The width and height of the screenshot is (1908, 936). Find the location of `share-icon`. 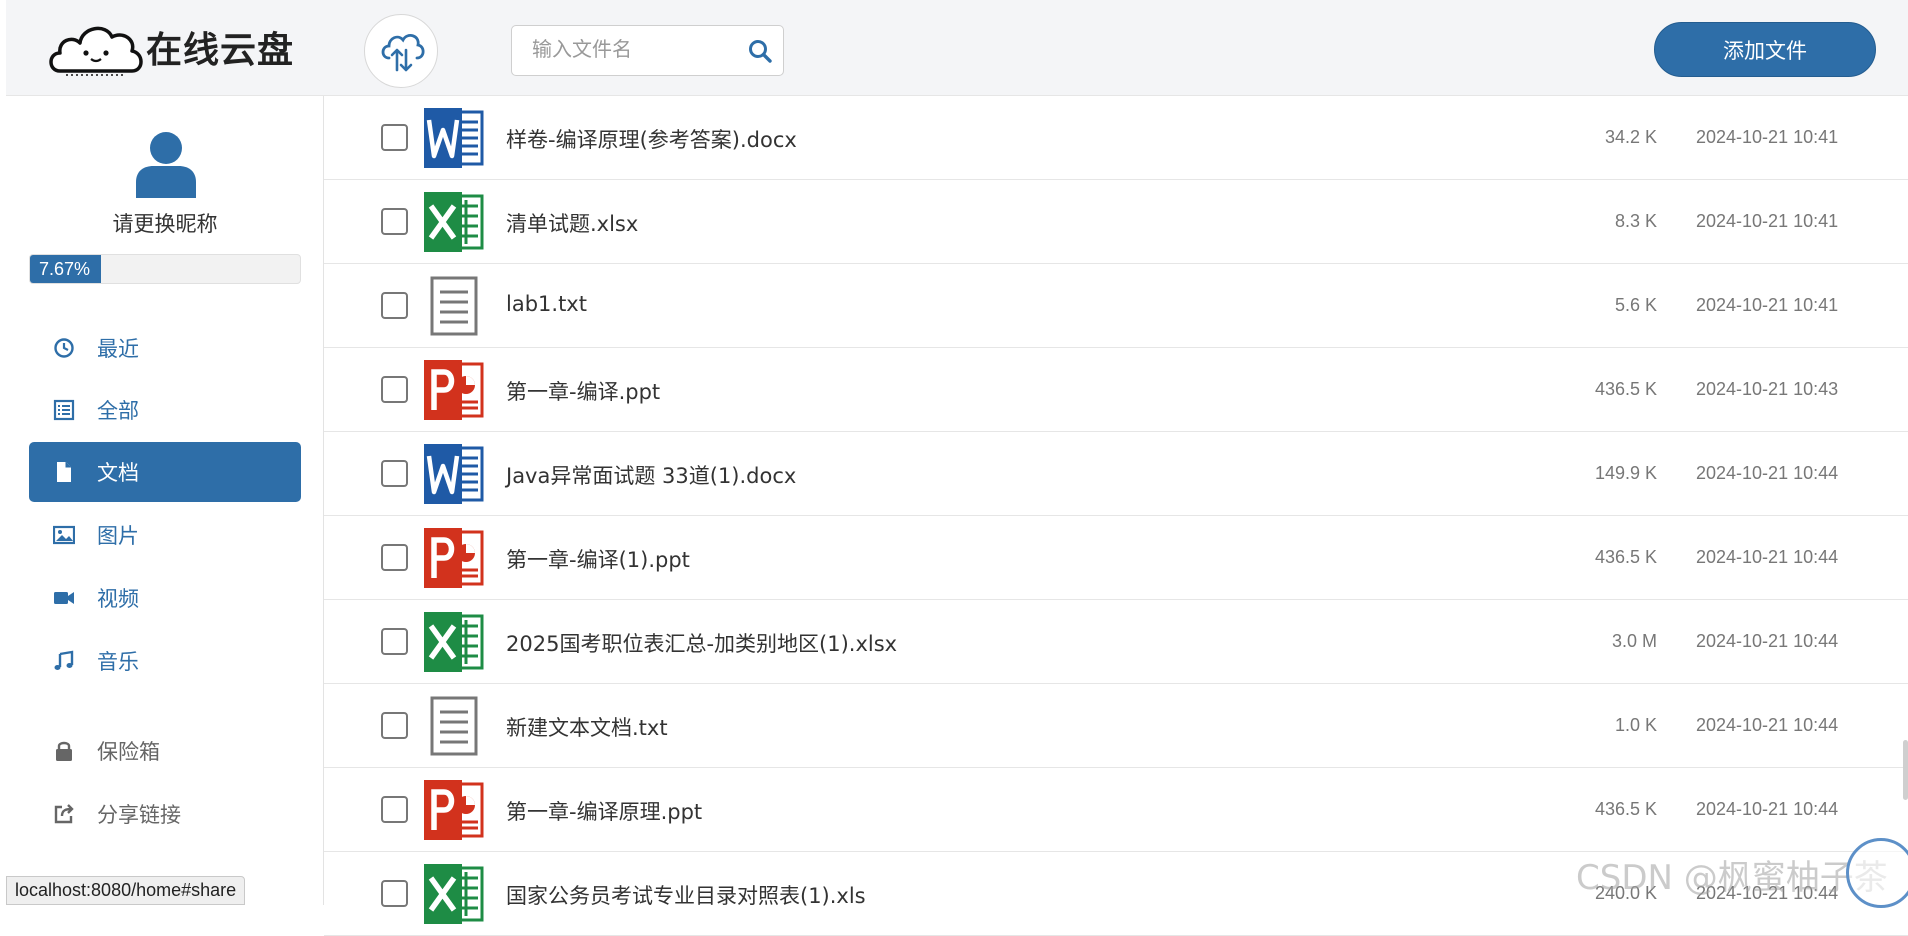

share-icon is located at coordinates (64, 814).